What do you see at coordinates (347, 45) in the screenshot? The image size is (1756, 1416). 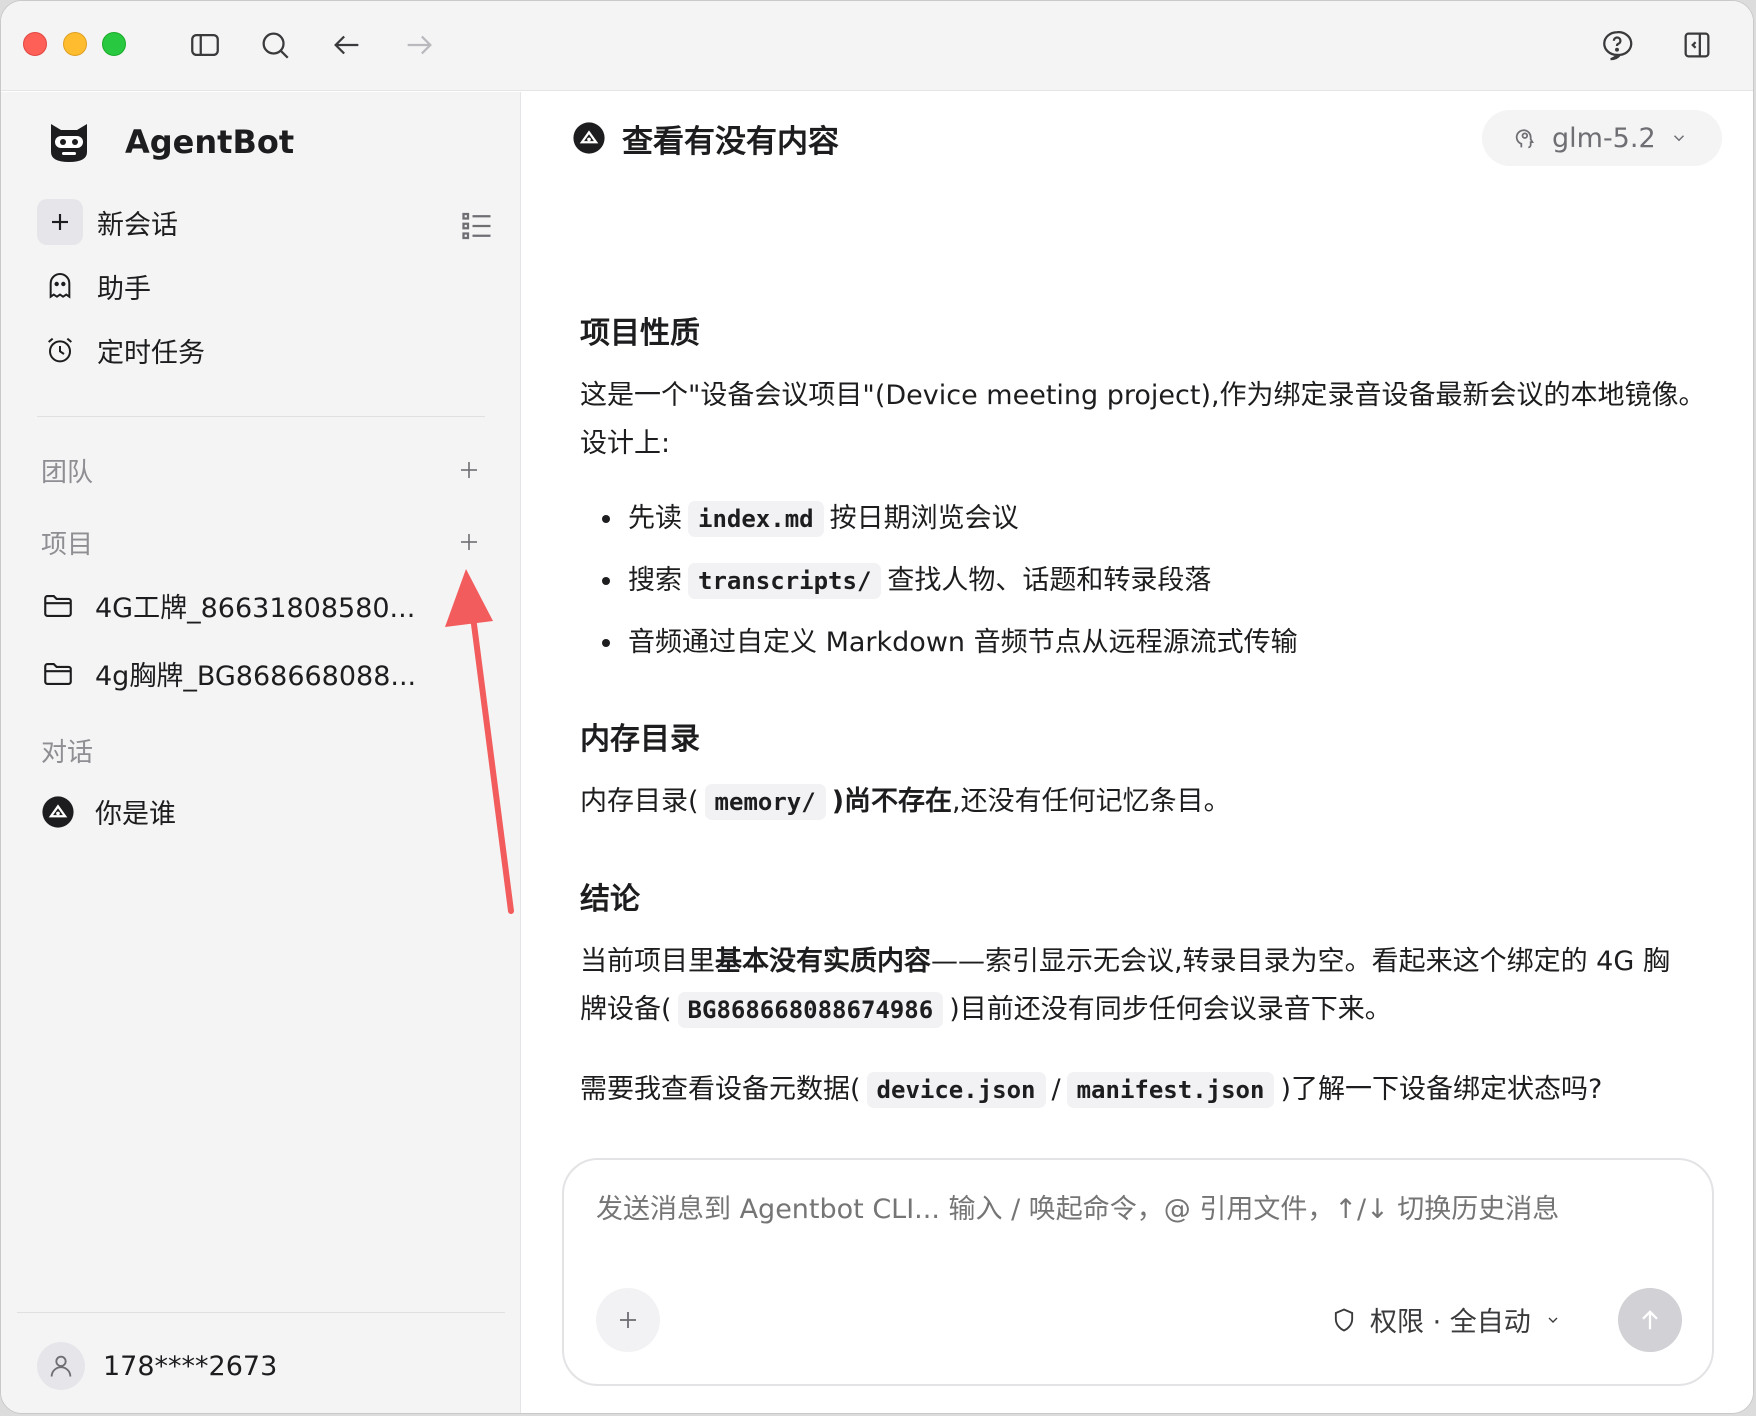 I see `arrow-left-icon` at bounding box center [347, 45].